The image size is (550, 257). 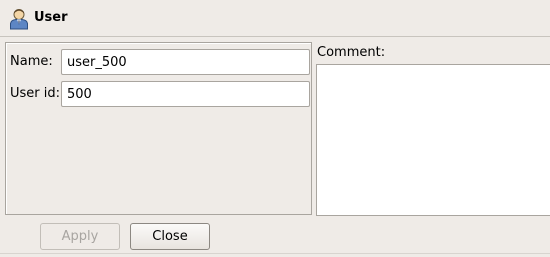 What do you see at coordinates (185, 62) in the screenshot?
I see `name-input` at bounding box center [185, 62].